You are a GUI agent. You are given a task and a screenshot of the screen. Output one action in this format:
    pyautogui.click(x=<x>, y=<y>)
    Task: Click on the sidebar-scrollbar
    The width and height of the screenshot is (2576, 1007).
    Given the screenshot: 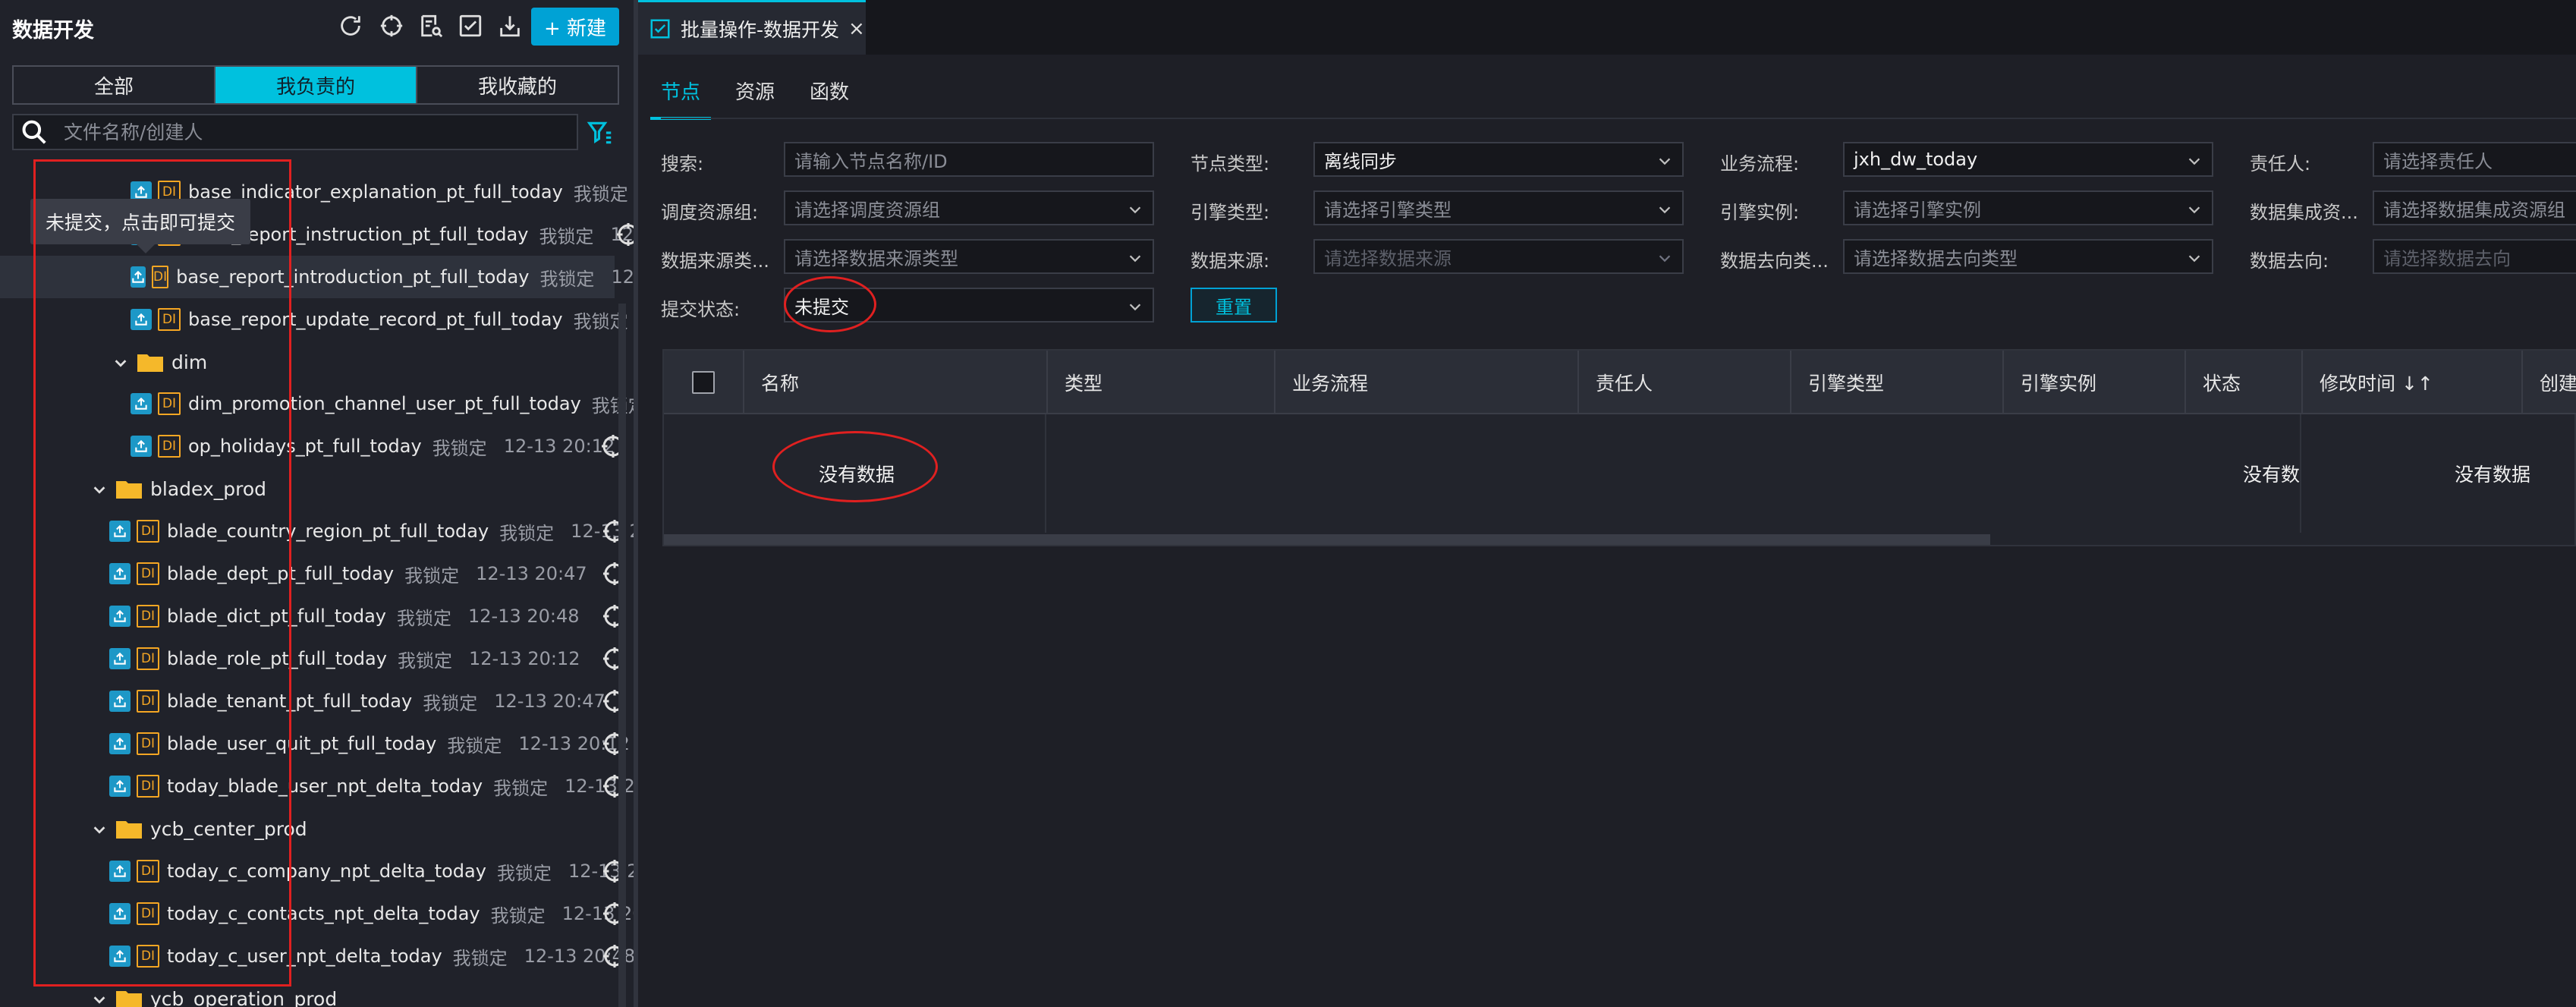 What is the action you would take?
    pyautogui.click(x=622, y=655)
    